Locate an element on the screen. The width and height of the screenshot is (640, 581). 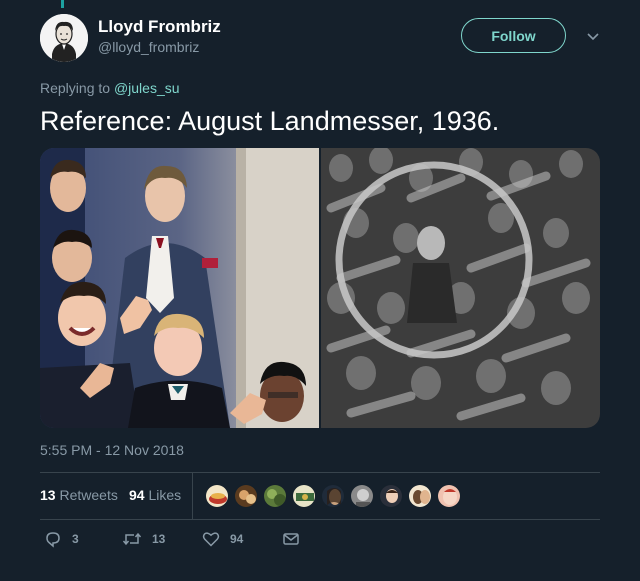
avatar is located at coordinates (64, 38).